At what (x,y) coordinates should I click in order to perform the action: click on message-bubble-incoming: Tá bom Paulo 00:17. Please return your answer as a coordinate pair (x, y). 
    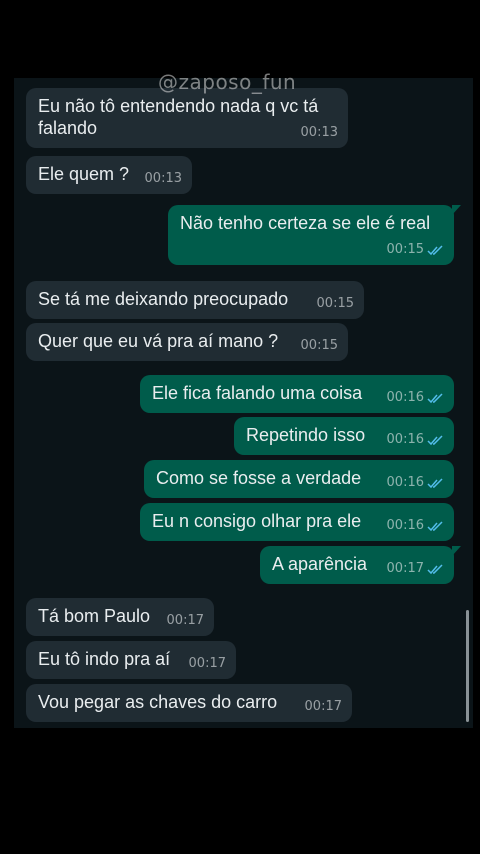
    Looking at the image, I should click on (120, 617).